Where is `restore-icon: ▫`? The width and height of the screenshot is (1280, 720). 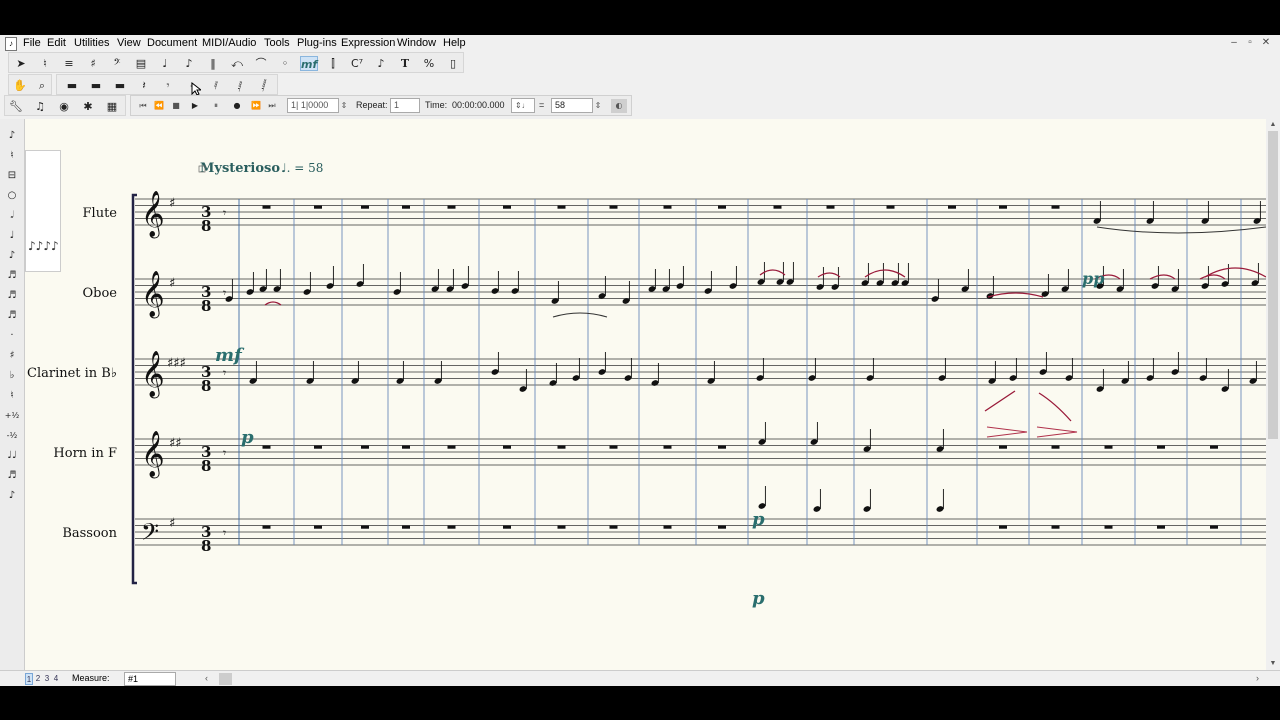 restore-icon: ▫ is located at coordinates (1250, 42).